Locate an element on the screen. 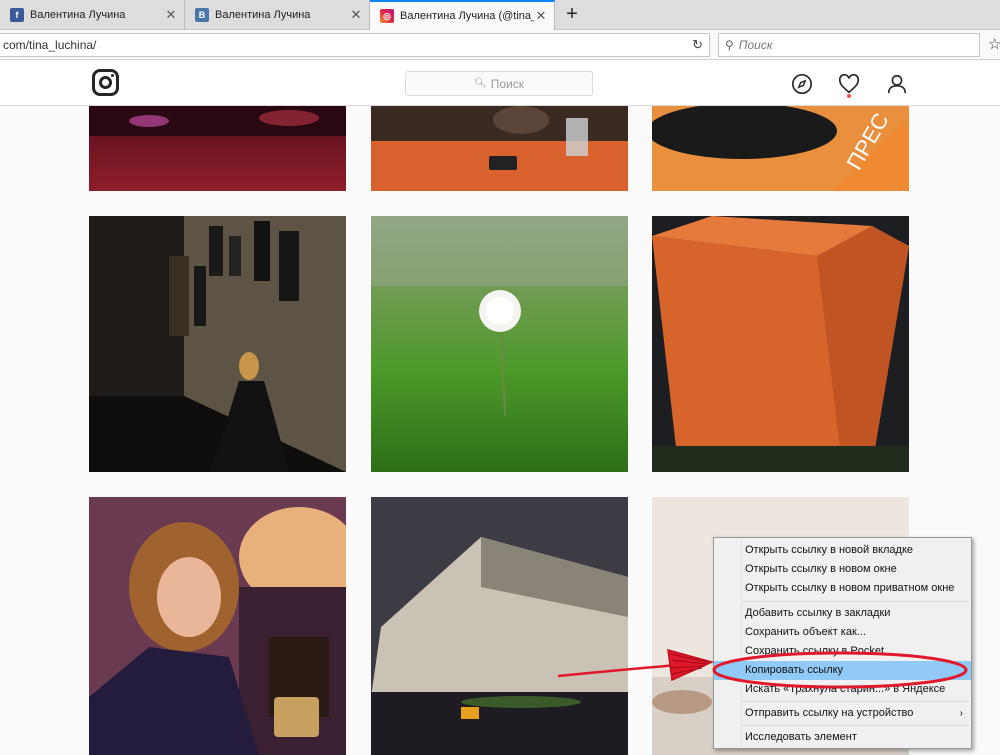 The image size is (1000, 755). instagram-header: 🔍︎ Поиск is located at coordinates (500, 83).